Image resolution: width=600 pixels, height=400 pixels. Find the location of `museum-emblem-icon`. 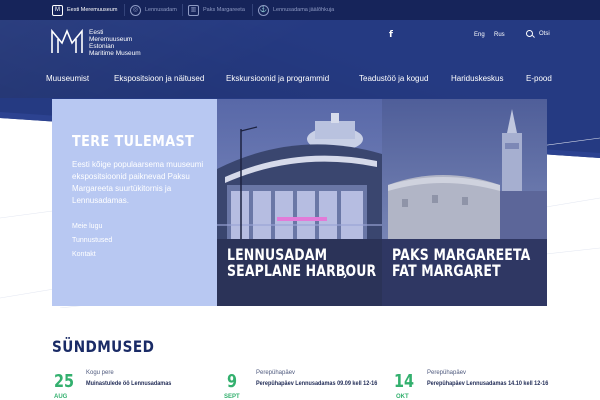

museum-emblem-icon is located at coordinates (67, 41).